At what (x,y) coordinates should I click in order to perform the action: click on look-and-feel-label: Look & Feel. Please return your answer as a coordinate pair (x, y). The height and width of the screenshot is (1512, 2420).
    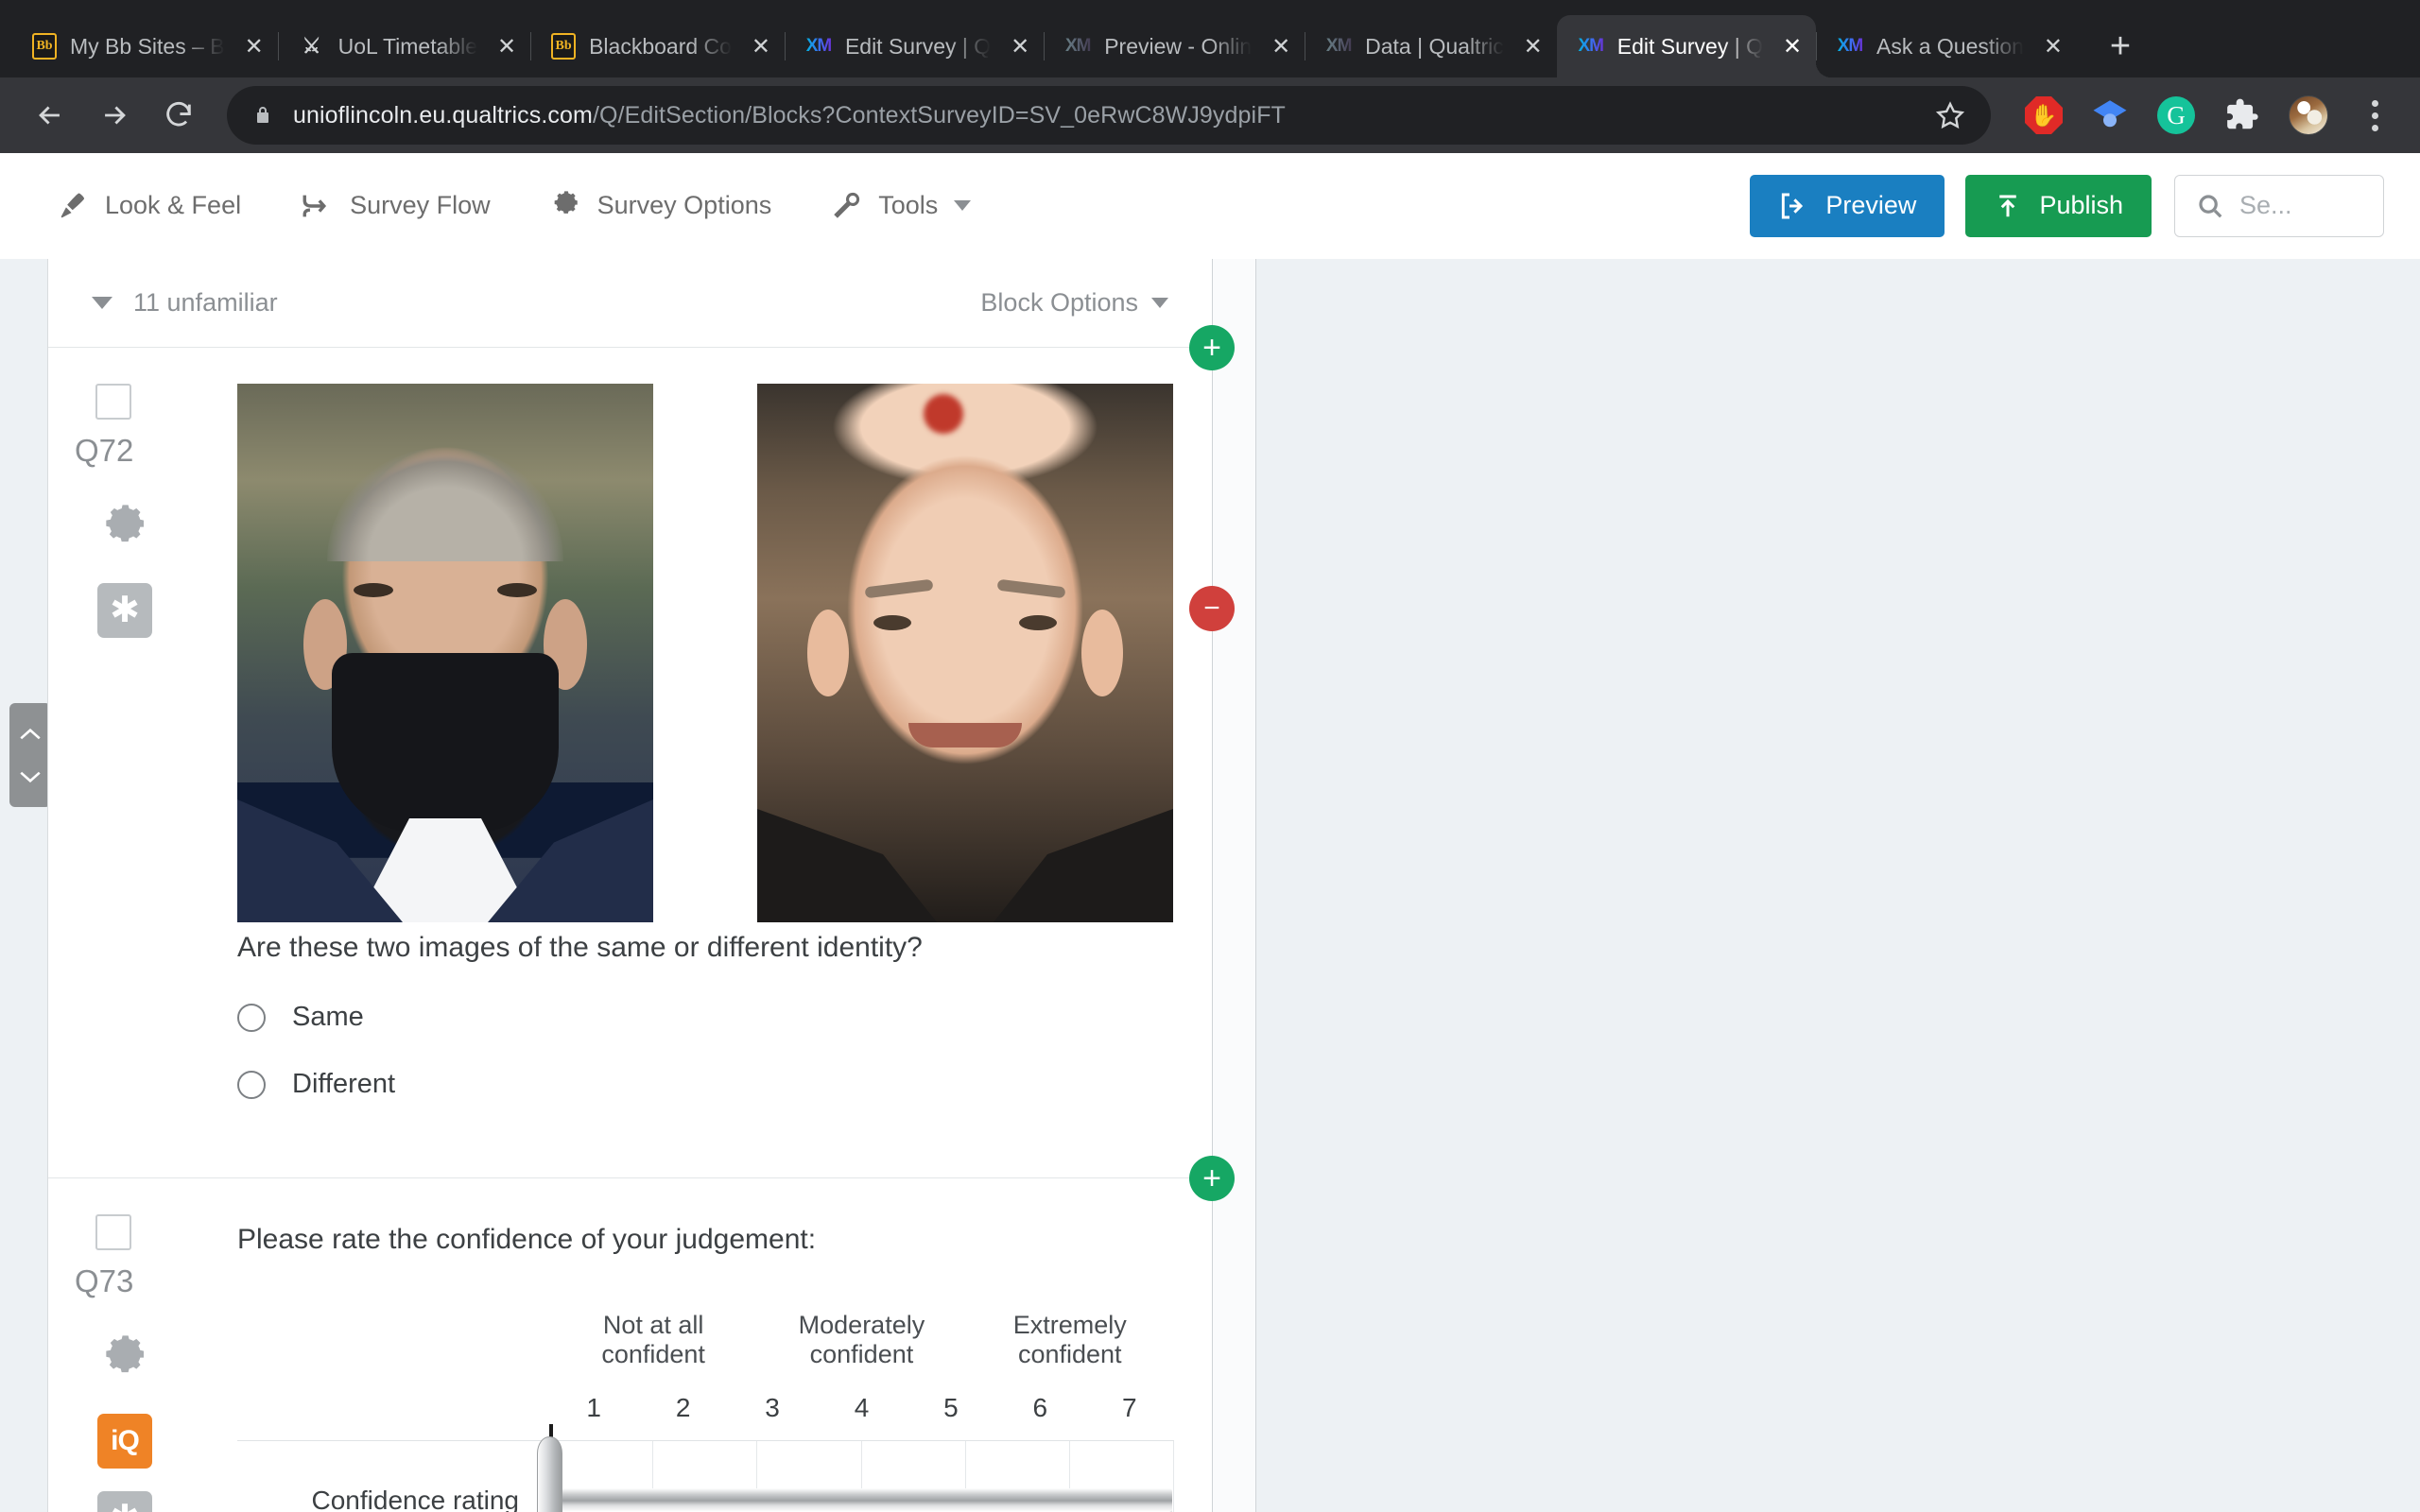
    Looking at the image, I should click on (173, 205).